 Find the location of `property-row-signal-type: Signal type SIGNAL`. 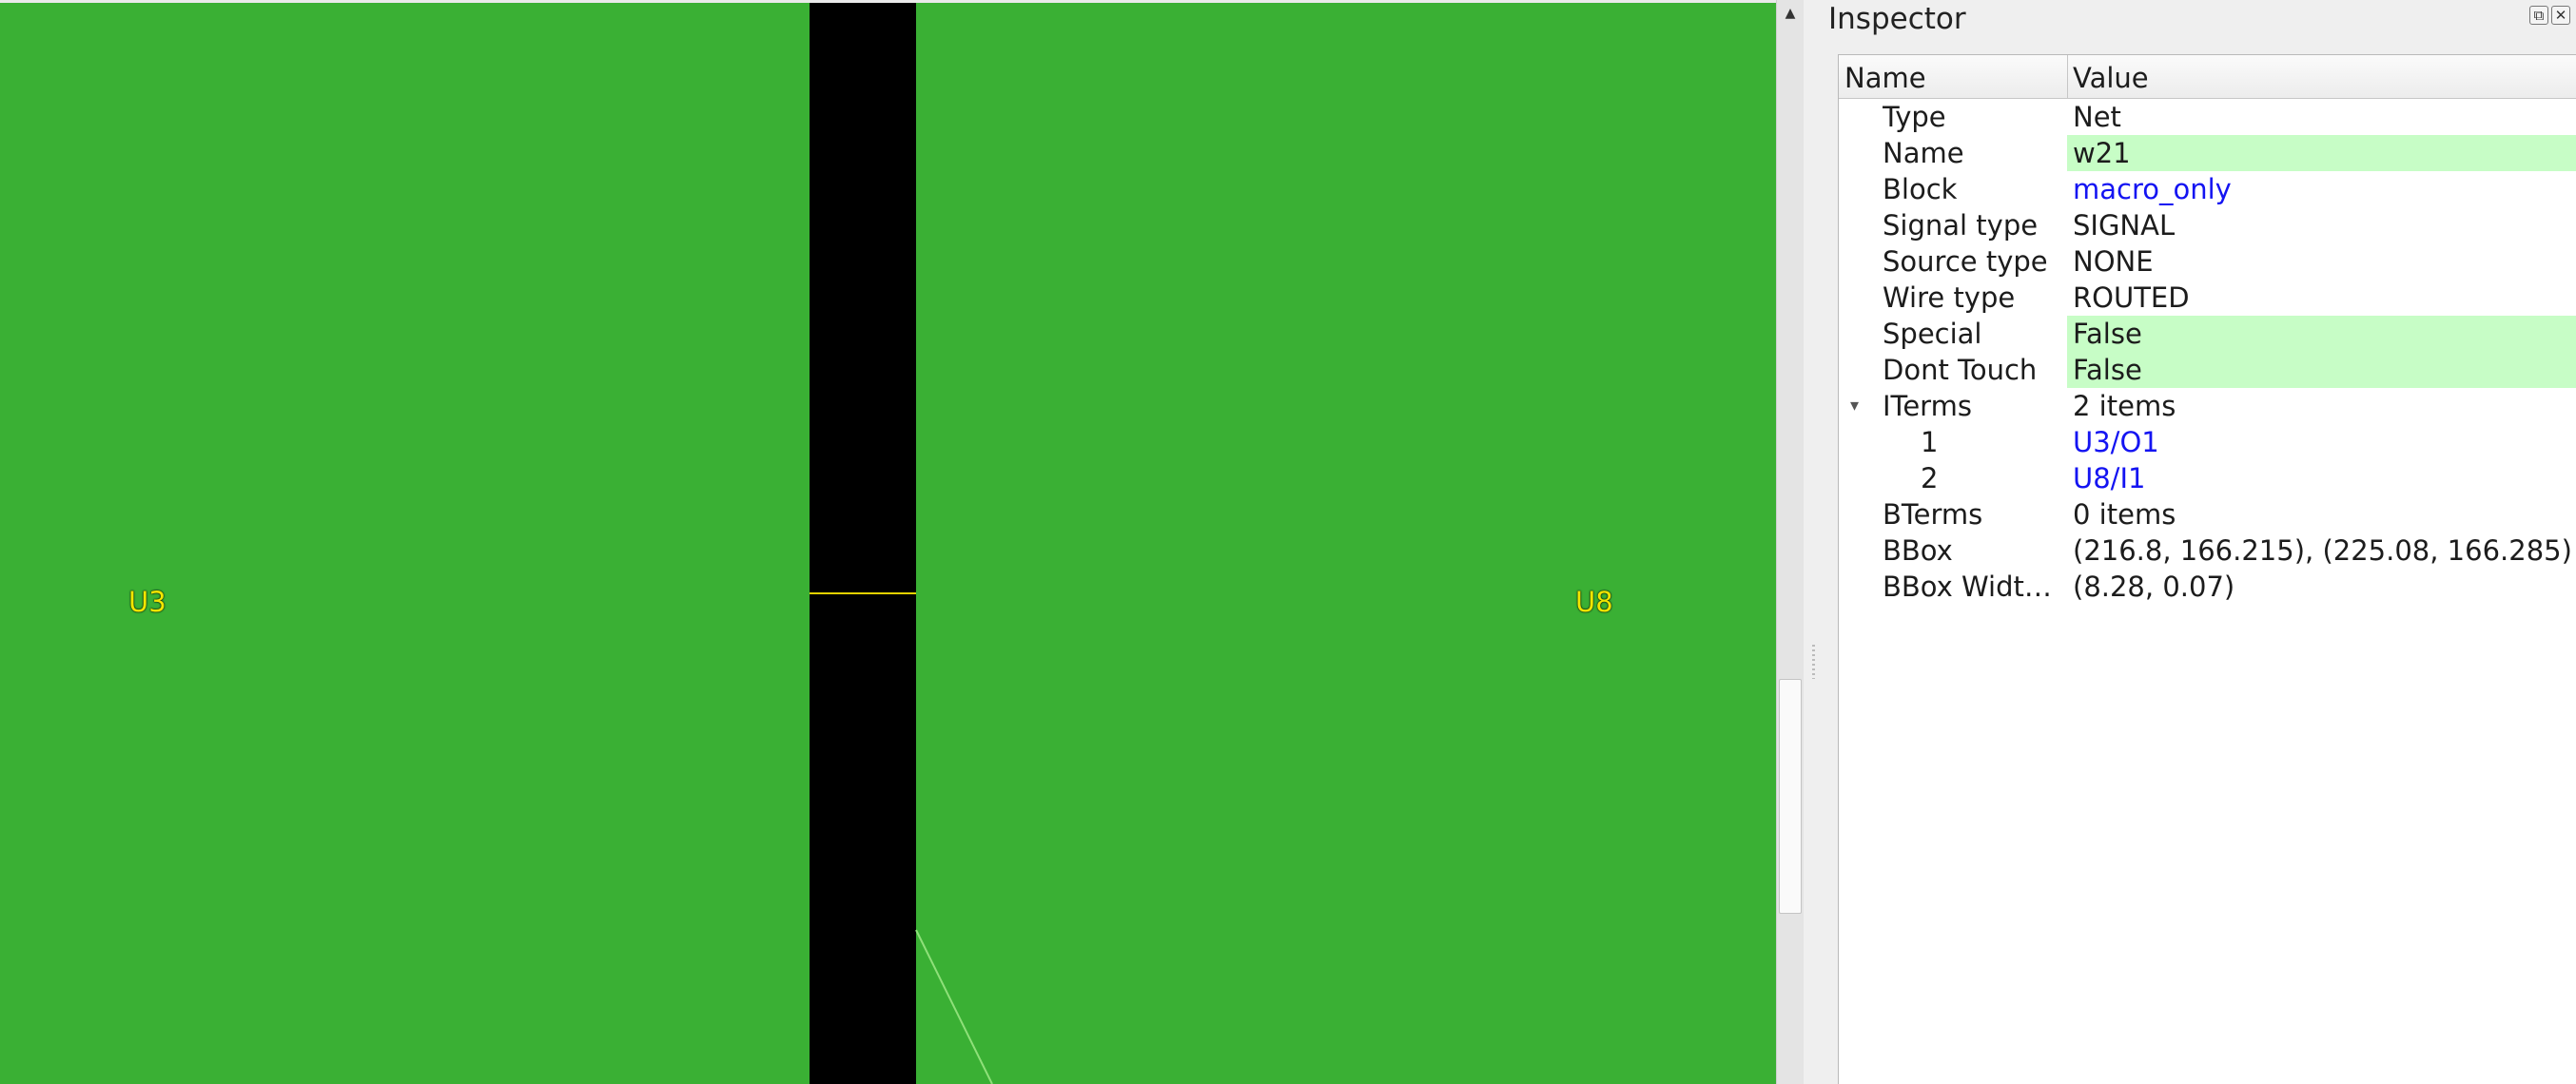

property-row-signal-type: Signal type SIGNAL is located at coordinates (2207, 225).